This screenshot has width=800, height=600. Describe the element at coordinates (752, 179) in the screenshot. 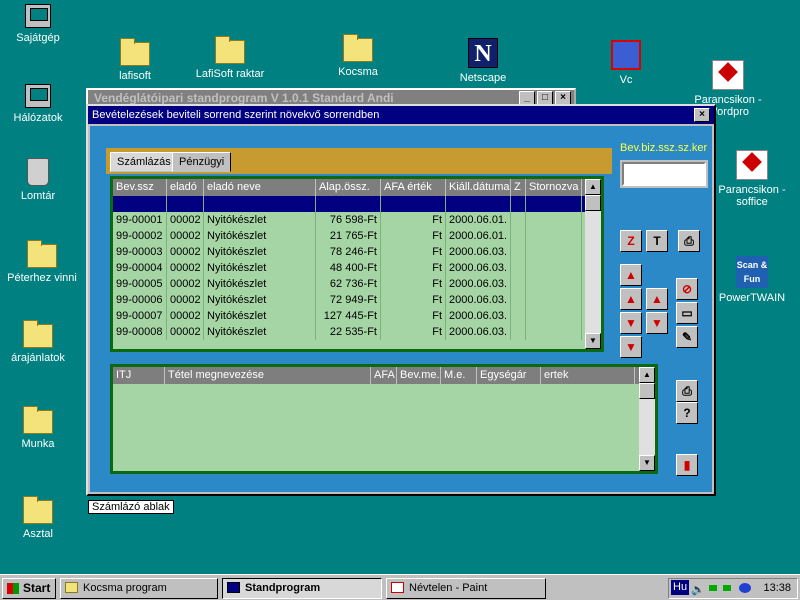

I see `desktop-icon-soffice: Parancsikon - soffice` at that location.